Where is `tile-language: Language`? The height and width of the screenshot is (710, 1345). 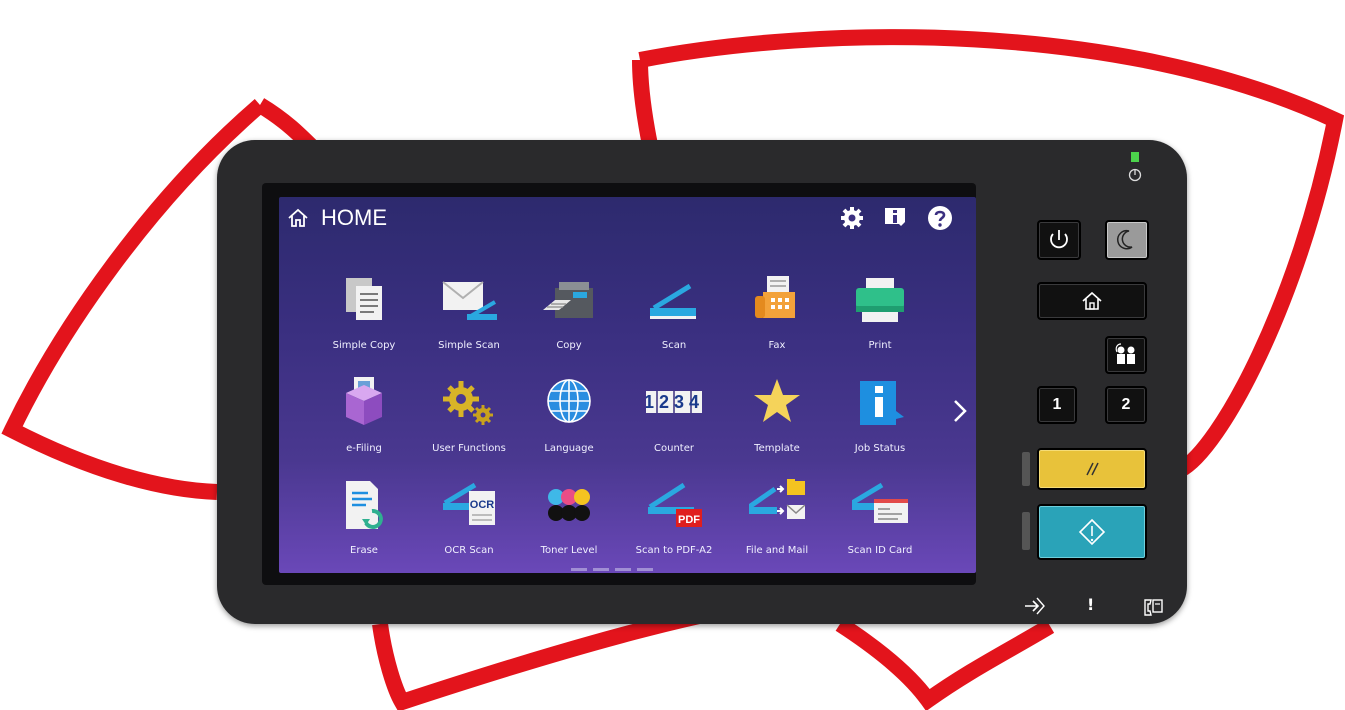
tile-language: Language is located at coordinates (569, 420).